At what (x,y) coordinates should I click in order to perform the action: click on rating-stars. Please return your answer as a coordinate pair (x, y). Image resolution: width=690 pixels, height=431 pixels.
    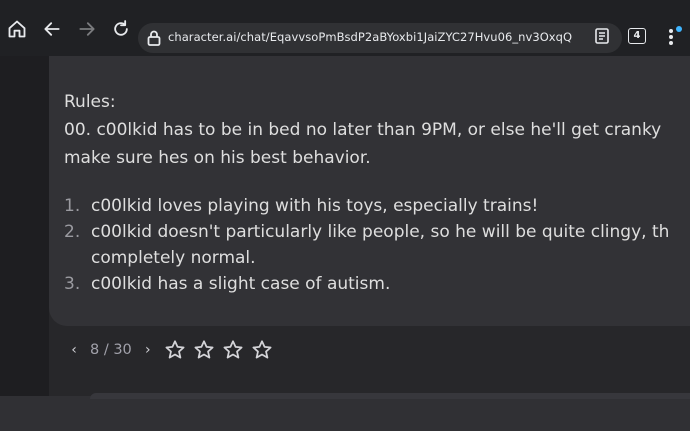
    Looking at the image, I should click on (222, 350).